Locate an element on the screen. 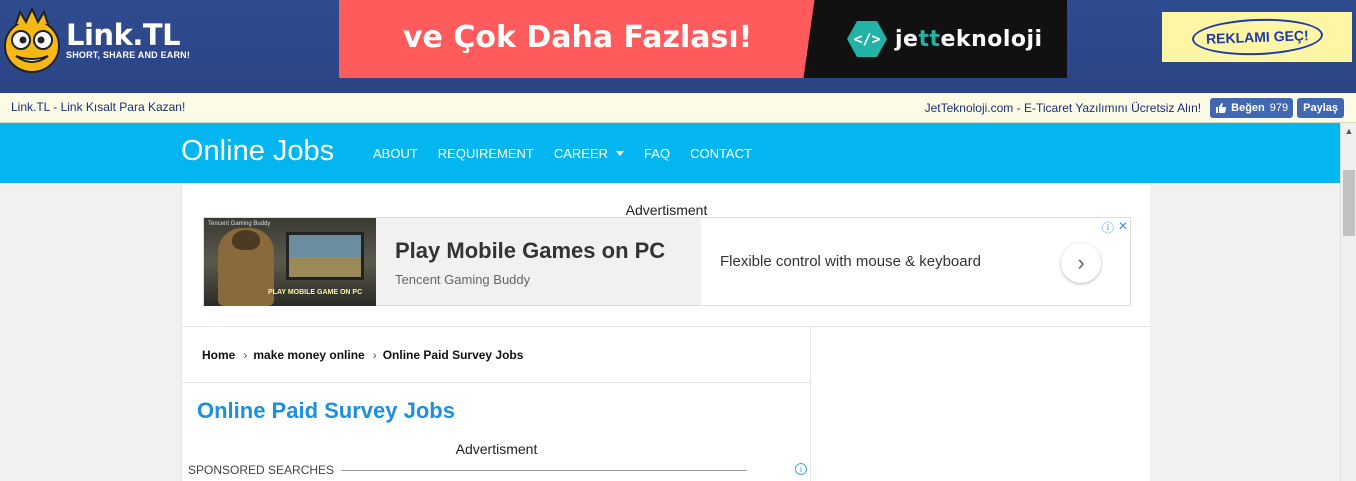 The height and width of the screenshot is (481, 1356). breadcrumb-home: Home is located at coordinates (218, 355).